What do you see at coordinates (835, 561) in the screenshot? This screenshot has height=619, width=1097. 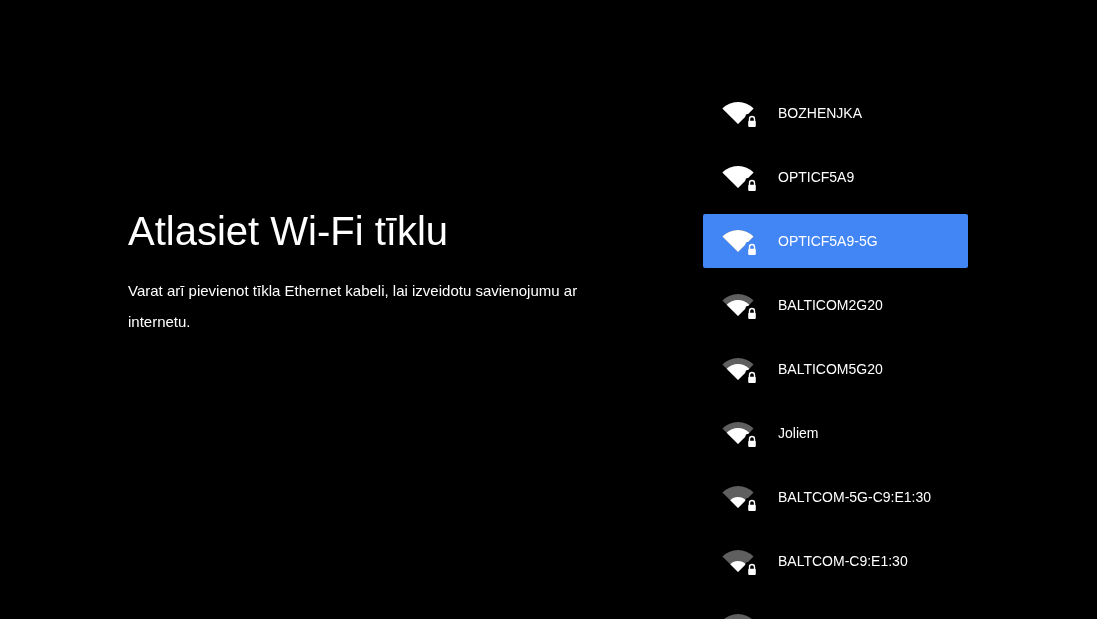 I see `network-item: BALTCOM-C9:E1:30` at bounding box center [835, 561].